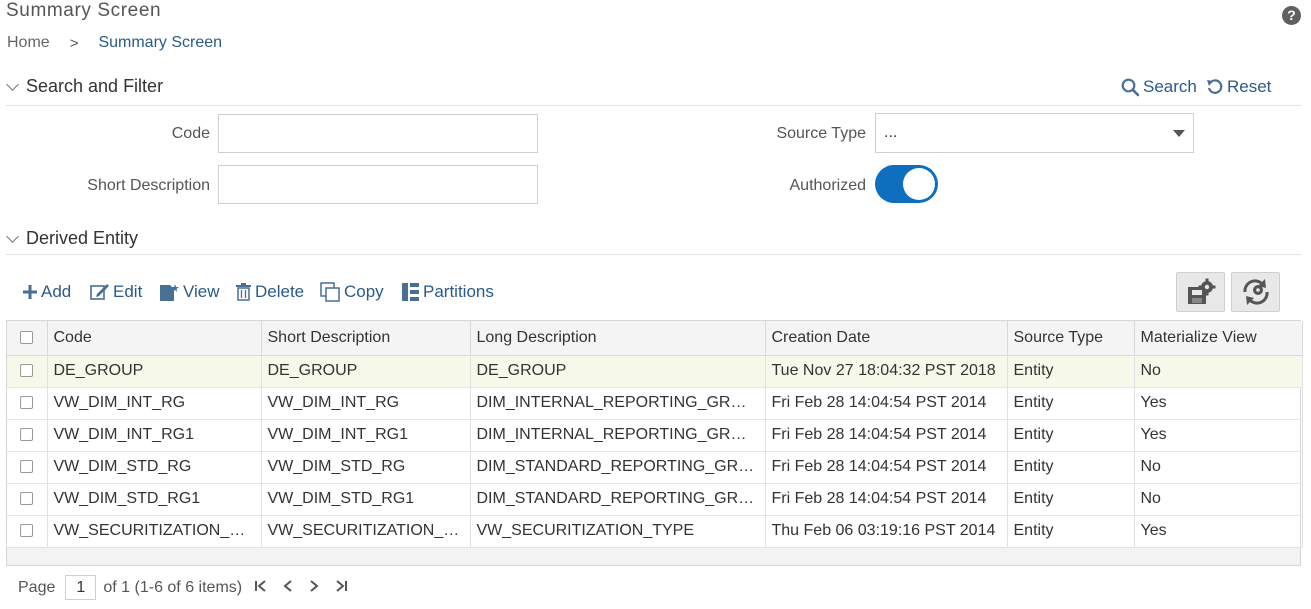 The image size is (1311, 609). Describe the element at coordinates (37, 587) in the screenshot. I see `page-label: Page` at that location.